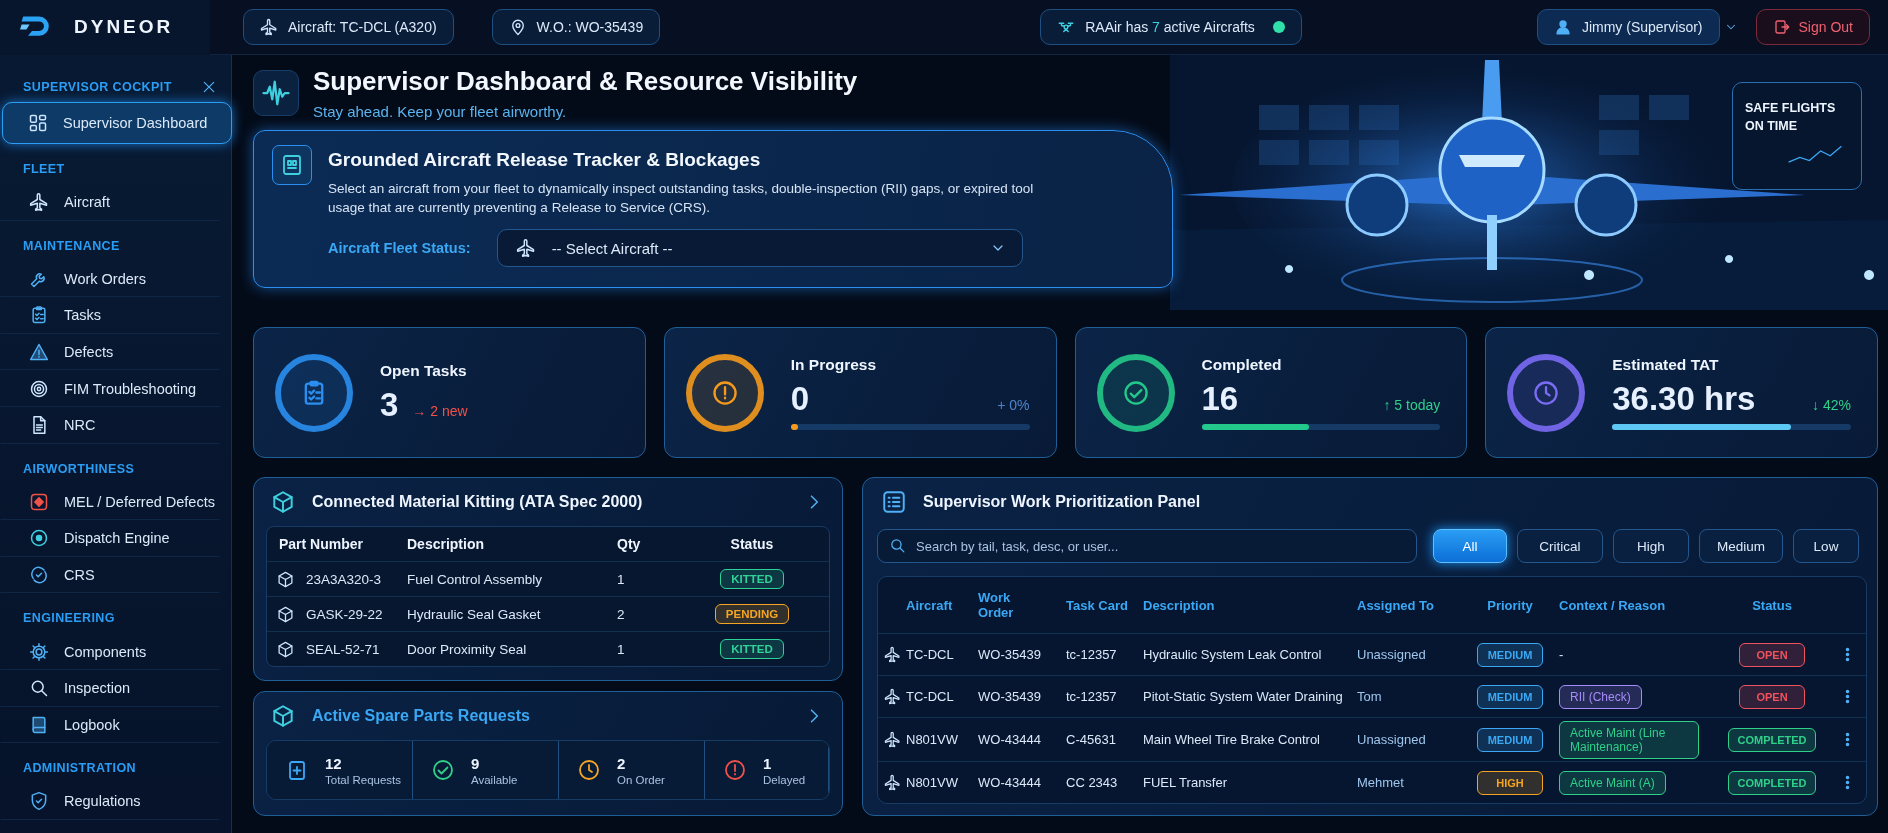 This screenshot has height=833, width=1888. What do you see at coordinates (1242, 364) in the screenshot?
I see `kpi-title: Completed` at bounding box center [1242, 364].